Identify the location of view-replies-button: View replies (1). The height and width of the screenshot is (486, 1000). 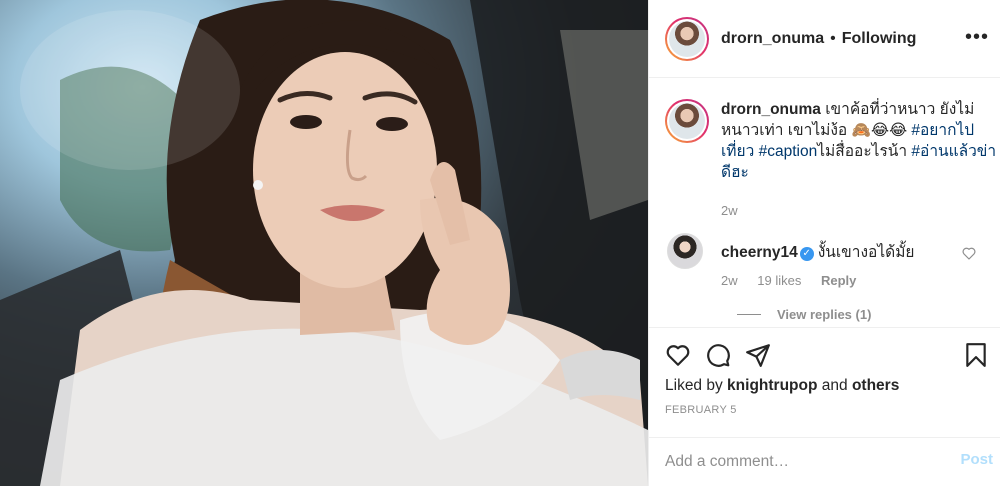
(804, 314).